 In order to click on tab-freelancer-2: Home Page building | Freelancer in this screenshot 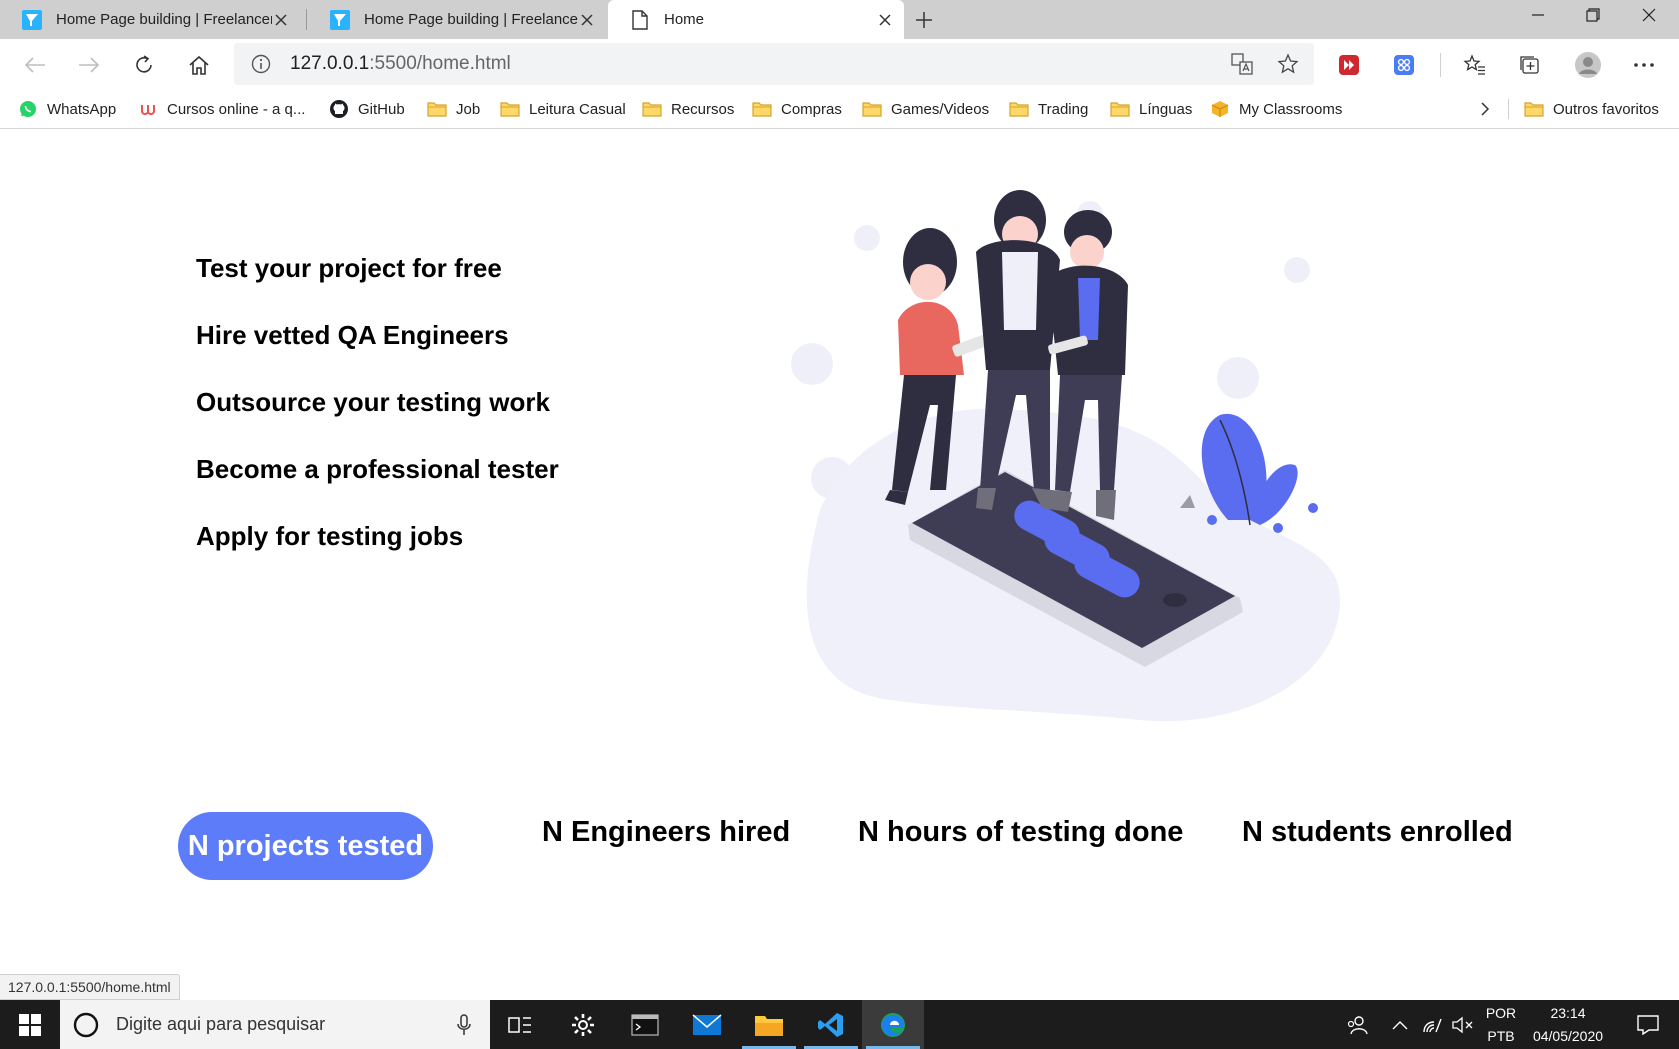, I will do `click(457, 19)`.